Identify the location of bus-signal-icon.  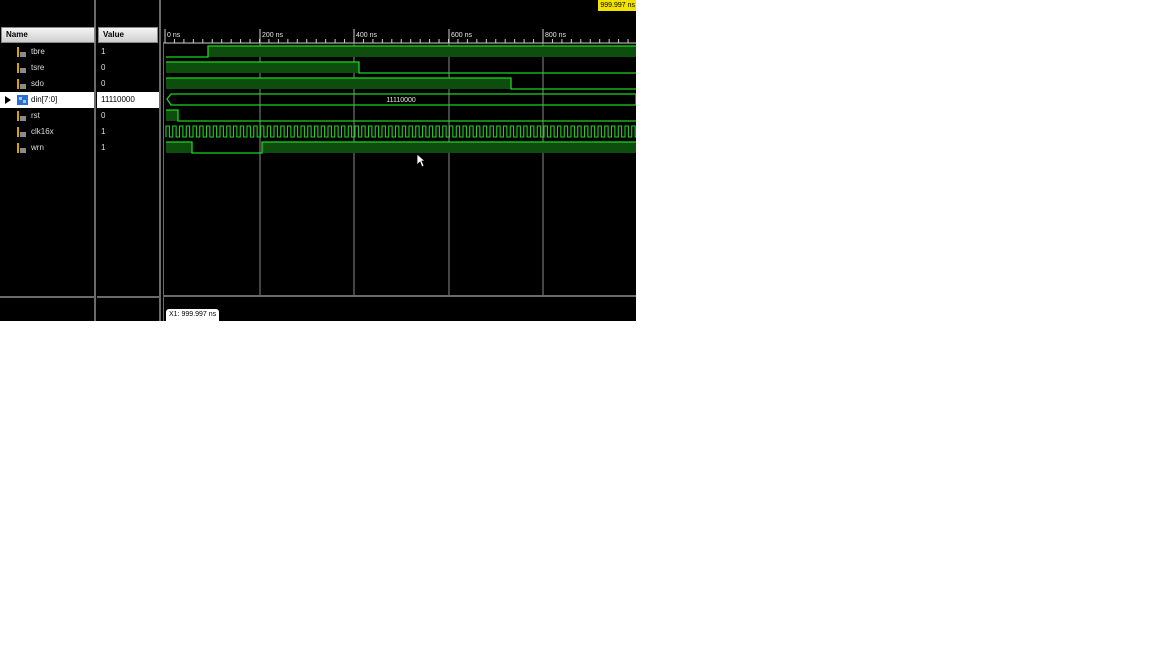
(22, 100).